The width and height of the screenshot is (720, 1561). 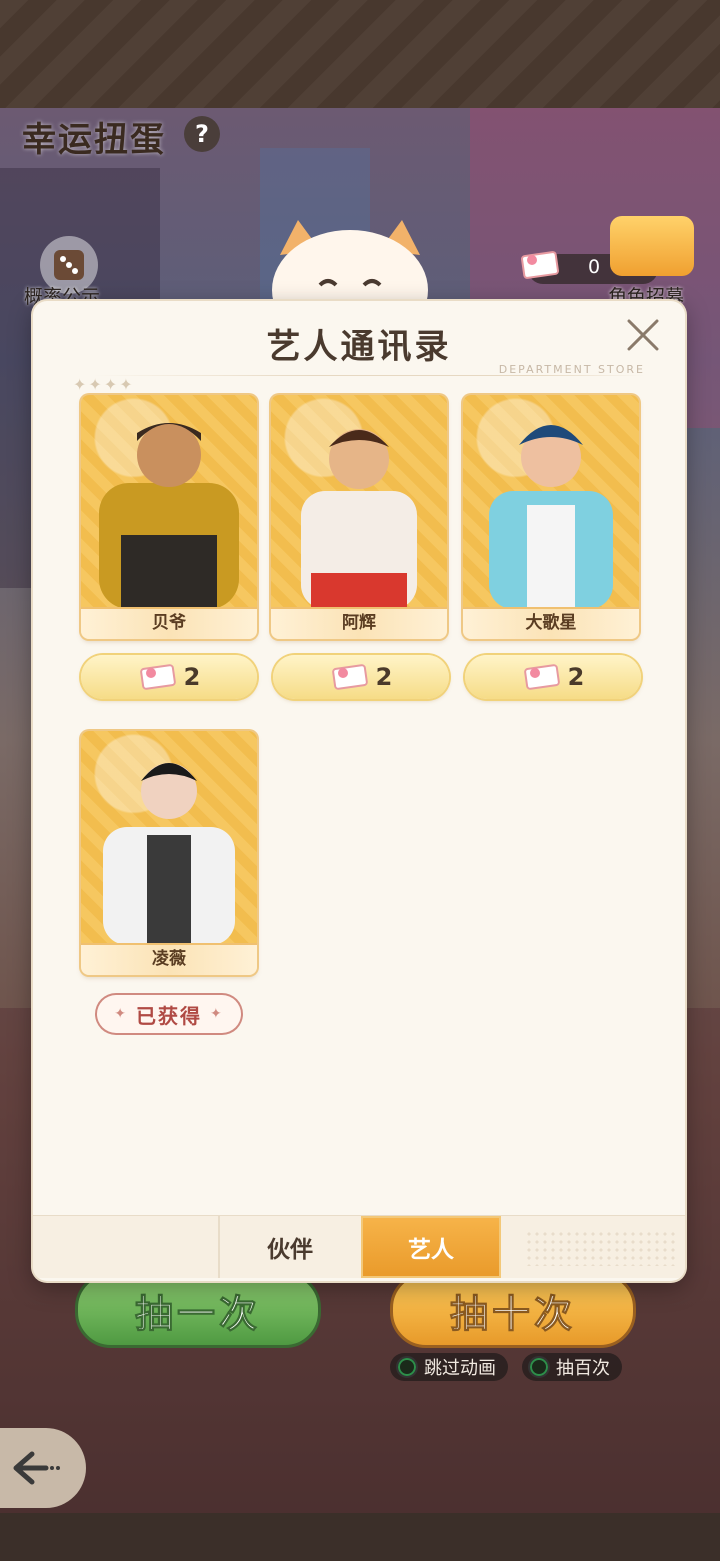 I want to click on obtained-label: 已获得, so click(x=169, y=1015).